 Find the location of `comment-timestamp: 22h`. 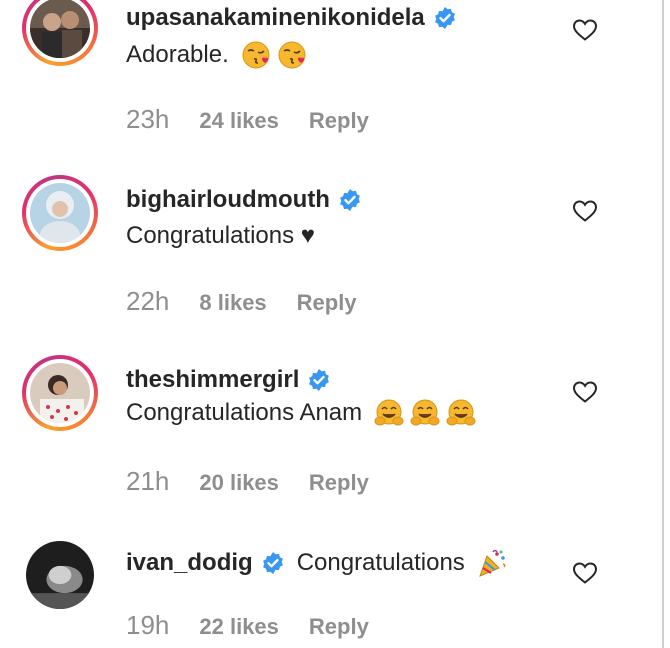

comment-timestamp: 22h is located at coordinates (147, 301).